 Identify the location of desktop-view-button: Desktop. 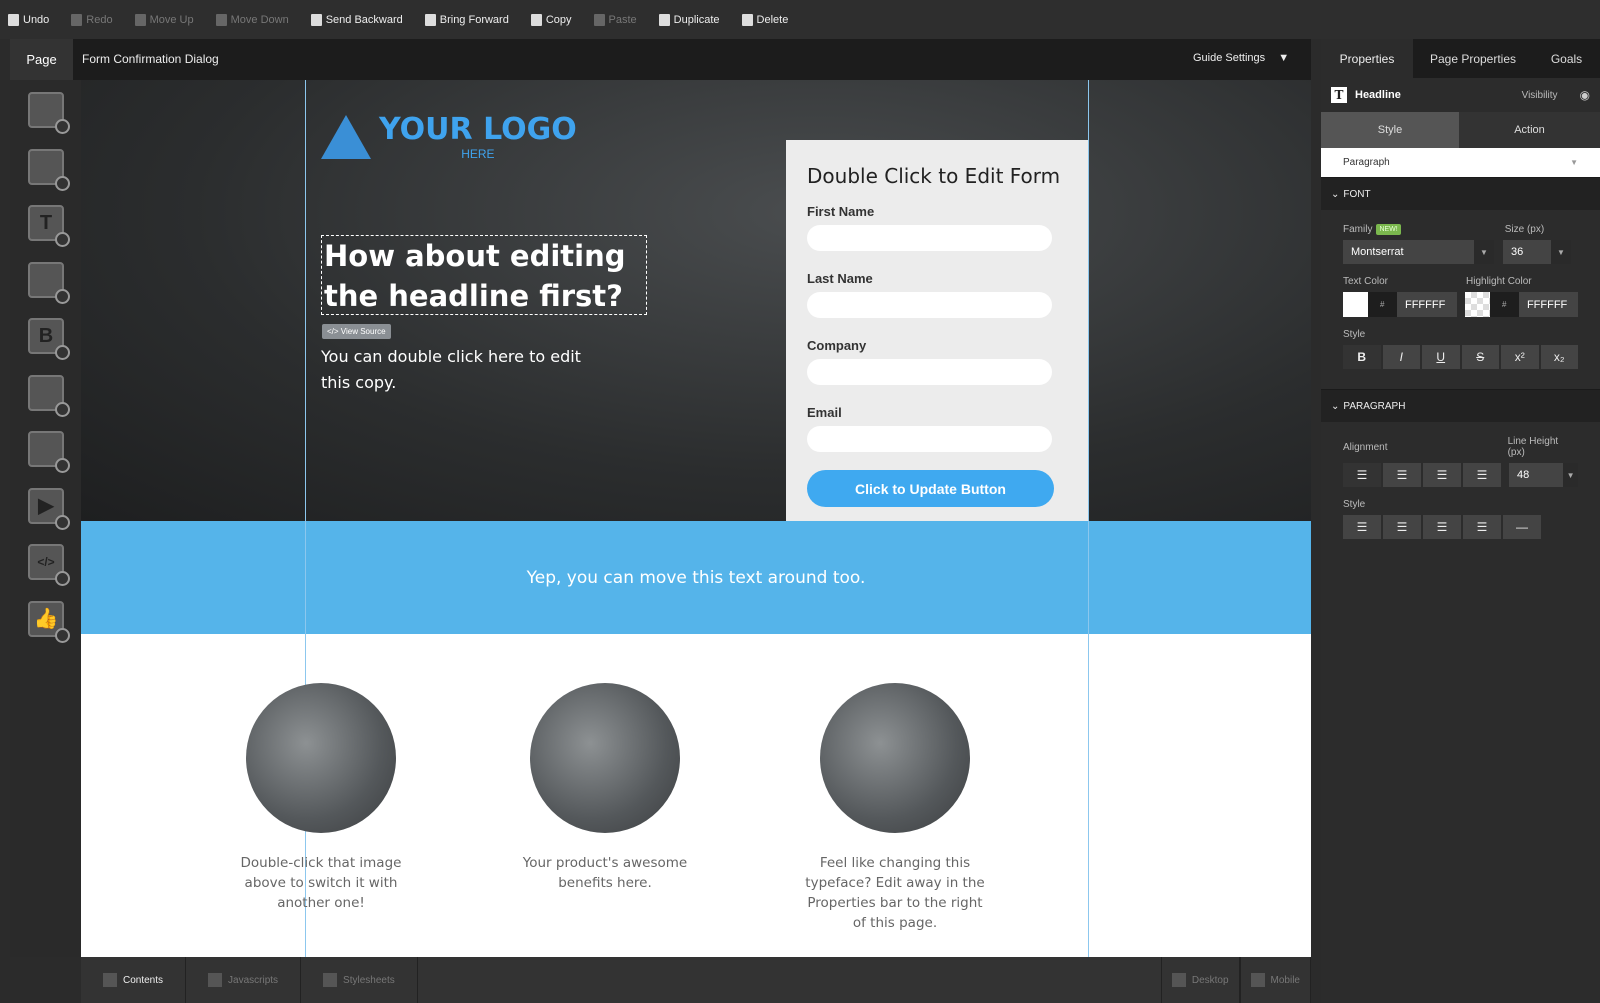
(1200, 980).